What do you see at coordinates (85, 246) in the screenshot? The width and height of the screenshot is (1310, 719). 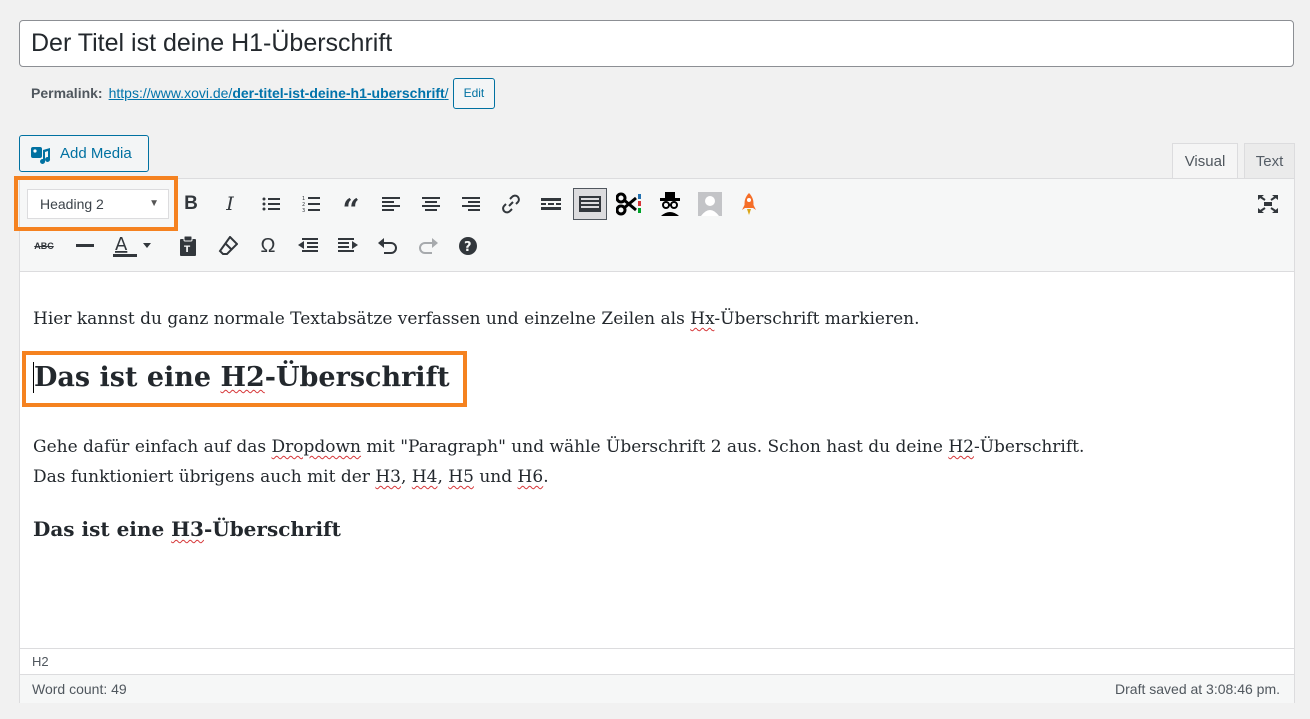 I see `horizontal-line-icon` at bounding box center [85, 246].